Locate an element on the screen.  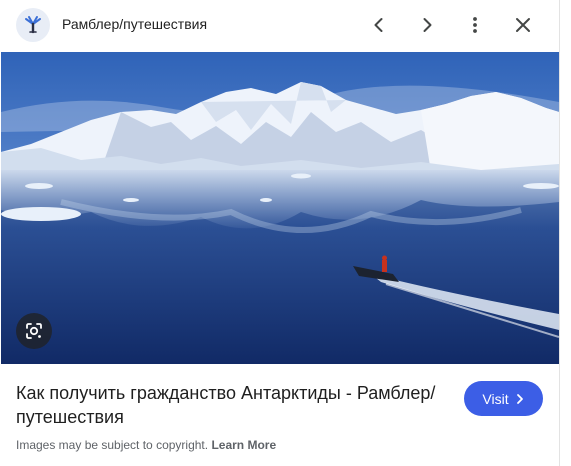
chevron-left-icon is located at coordinates (378, 25).